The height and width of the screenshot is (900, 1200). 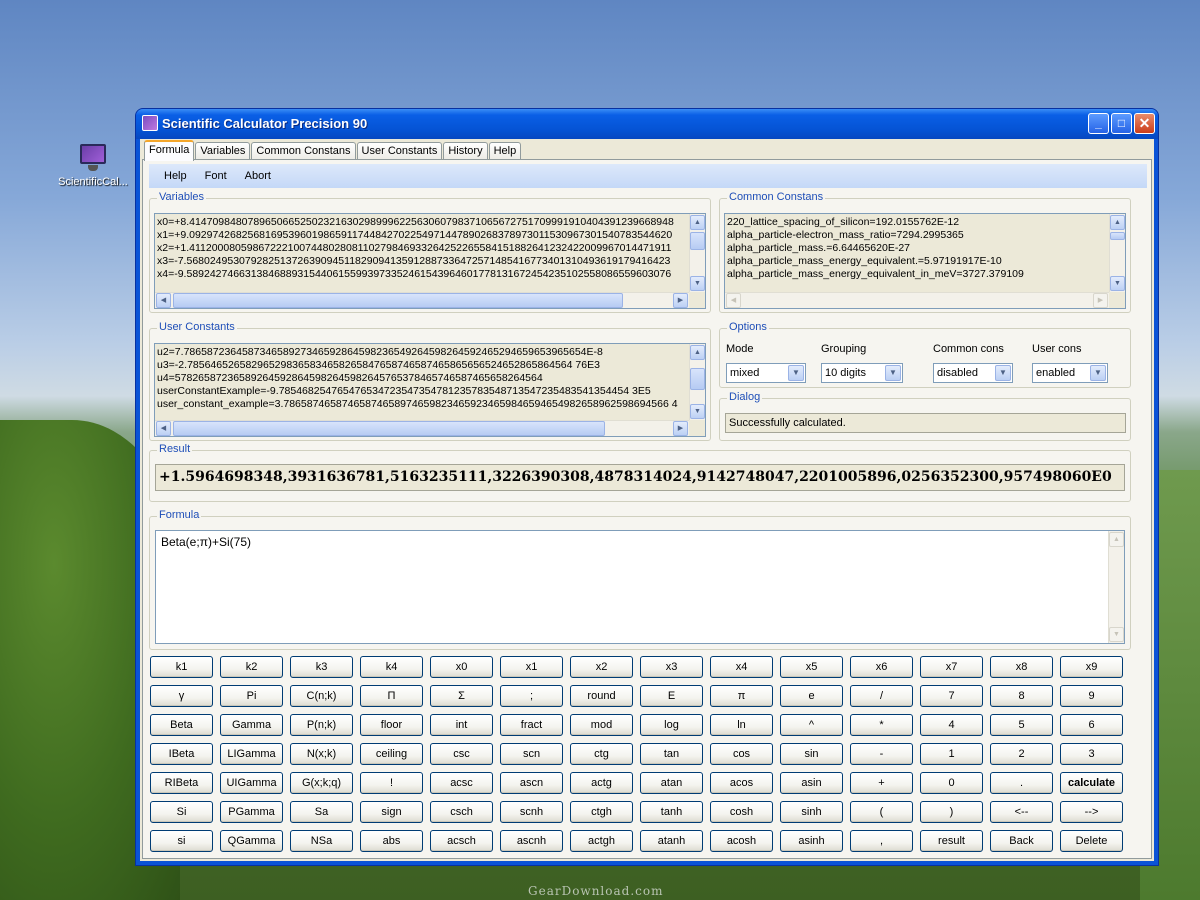 I want to click on user-constants-vertical-scrollbar: ▲ ▼, so click(x=697, y=382).